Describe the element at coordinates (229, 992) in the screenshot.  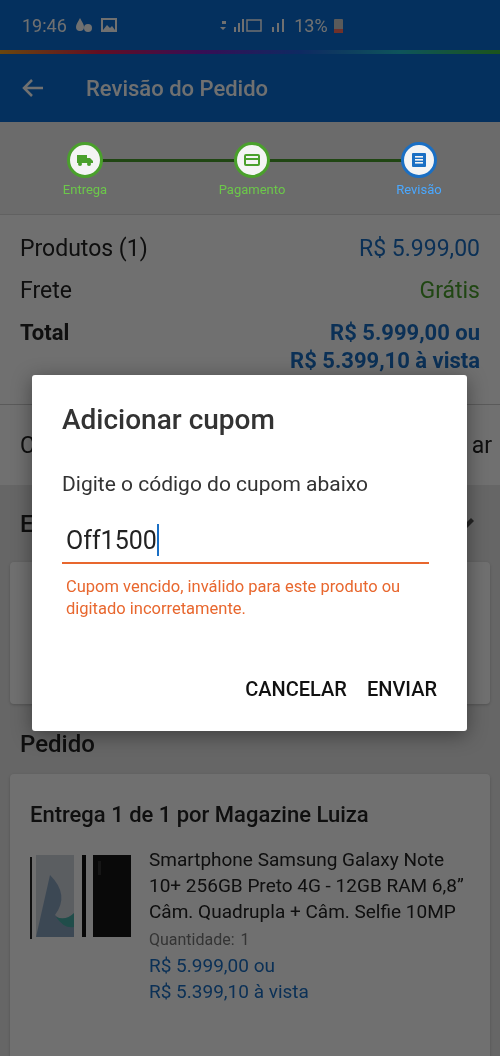
I see `product-cash-price: R$ 5.399,10 à vista` at that location.